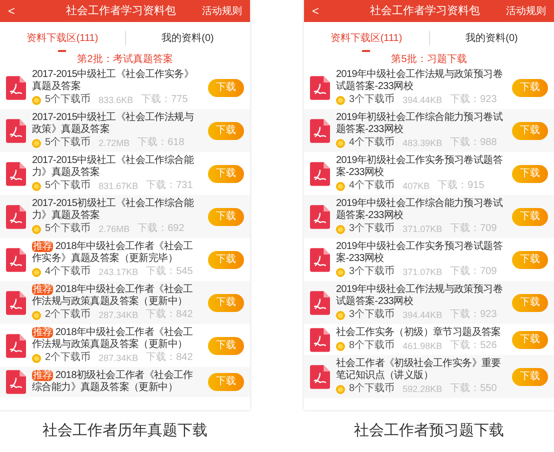 The image size is (554, 452). Describe the element at coordinates (164, 100) in the screenshot. I see `download-count: 下载：775` at that location.